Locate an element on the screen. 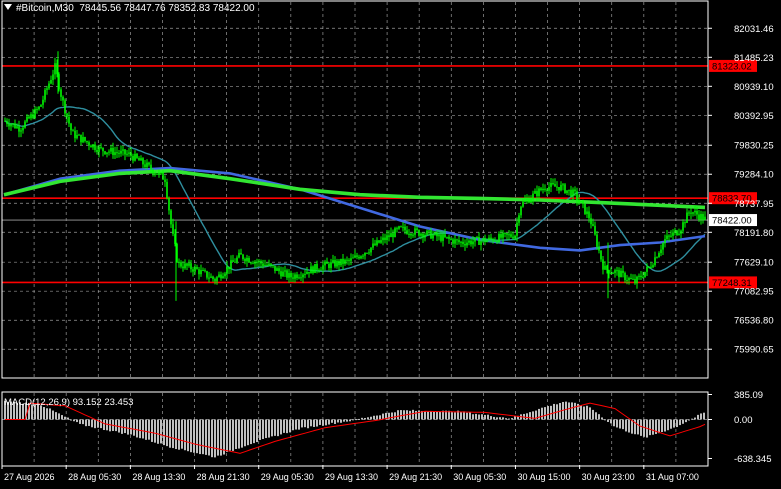 Image resolution: width=781 pixels, height=489 pixels. time-tick-label: 30 Aug 05:30 is located at coordinates (479, 477).